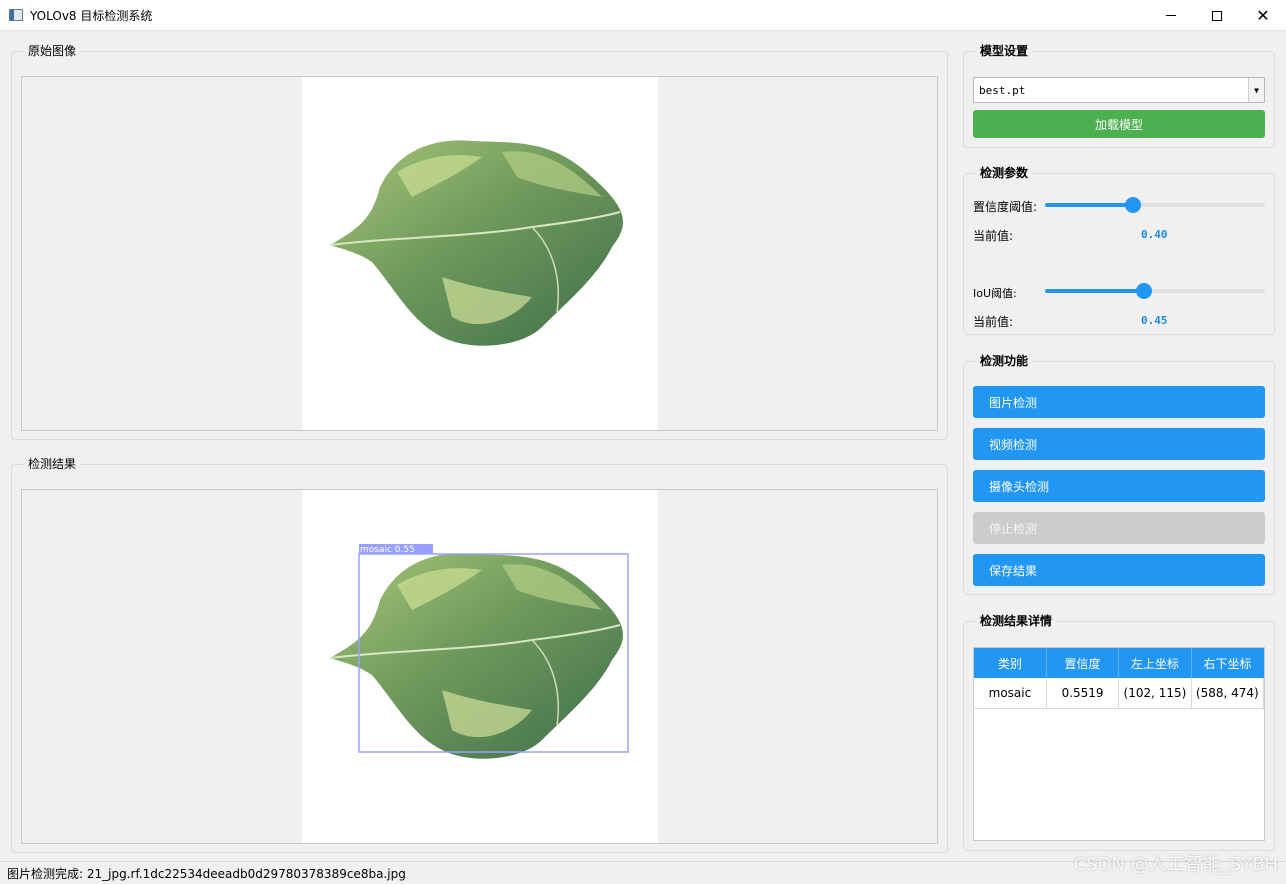 This screenshot has width=1286, height=884. What do you see at coordinates (1227, 663) in the screenshot?
I see `header-bottom-right: 右下坐标` at bounding box center [1227, 663].